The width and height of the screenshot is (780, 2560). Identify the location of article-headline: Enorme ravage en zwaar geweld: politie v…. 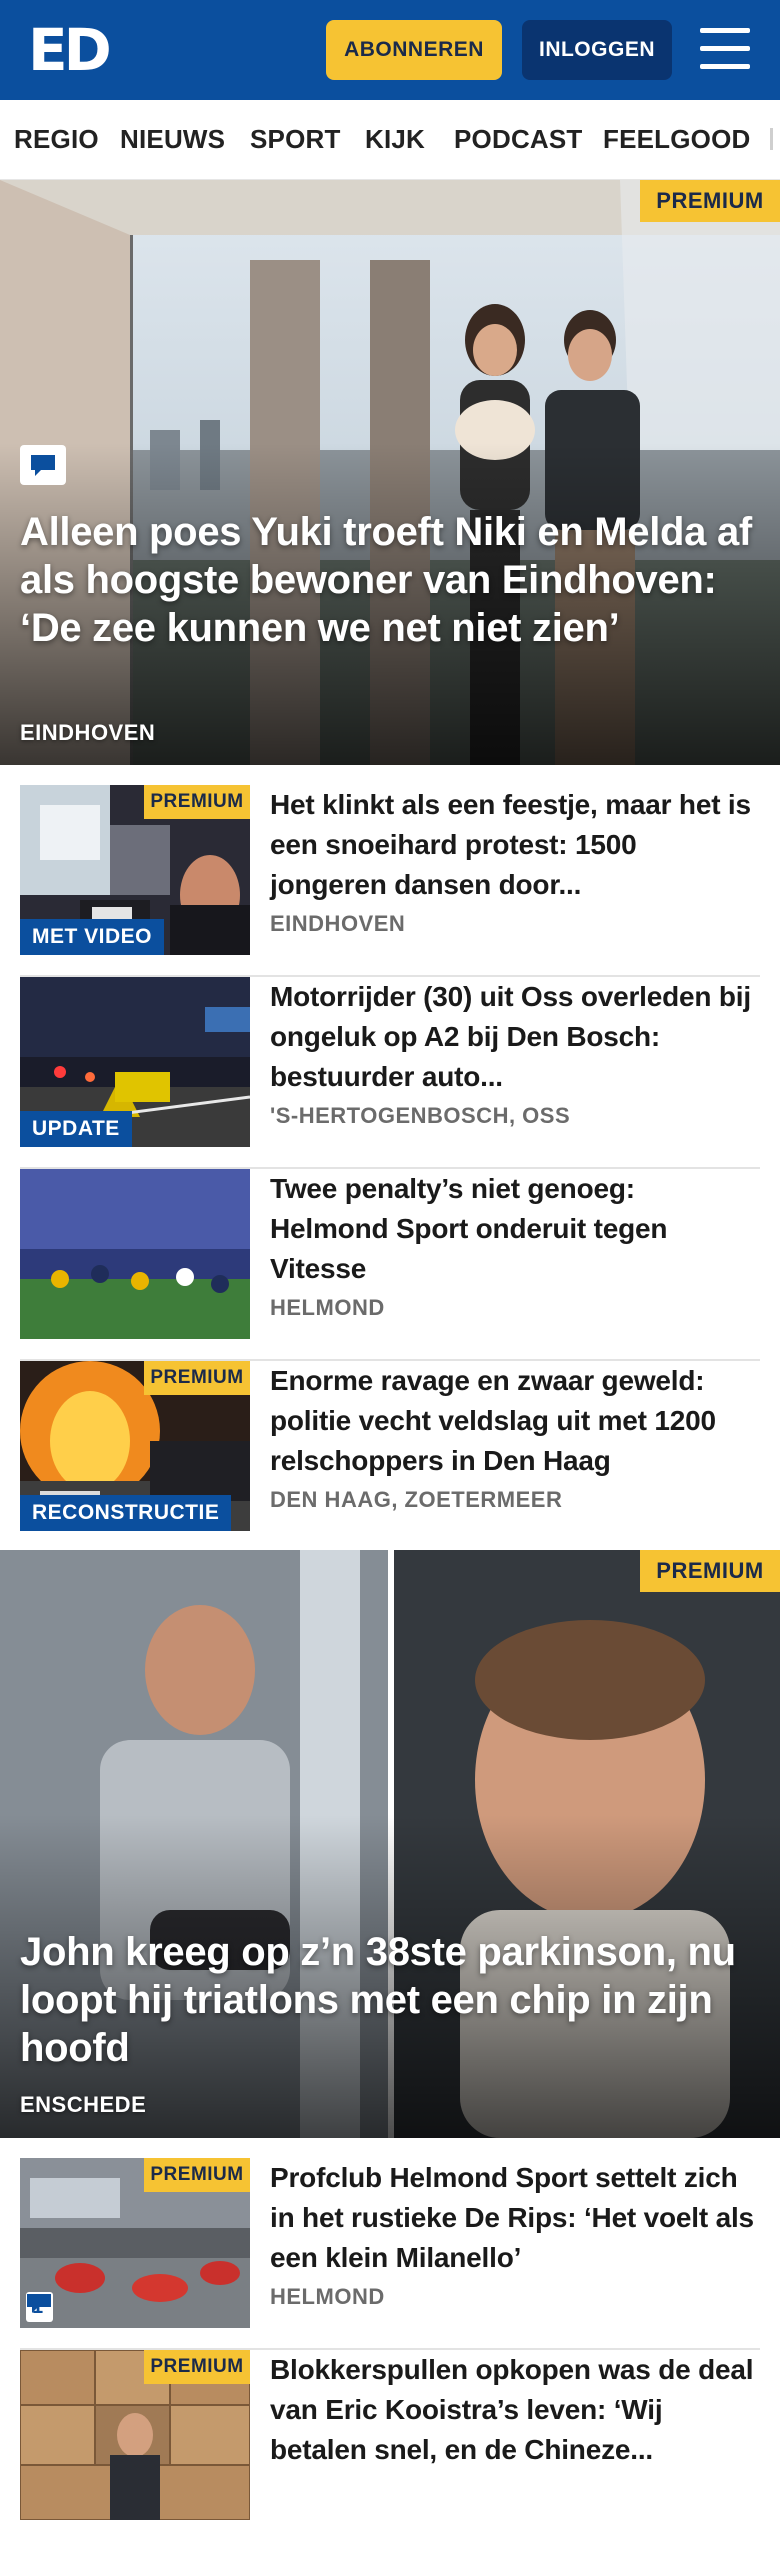
(515, 1421).